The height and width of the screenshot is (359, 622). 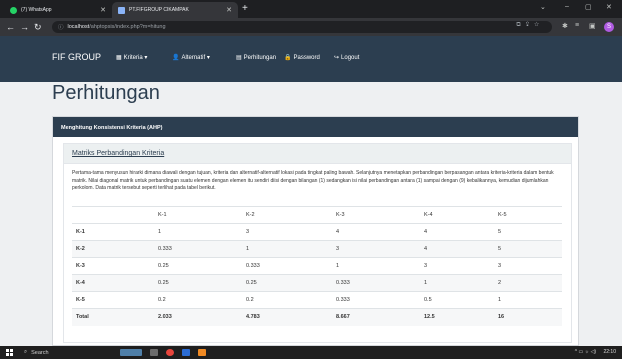 I want to click on tab-fifgroup: PT.FIFGROUP CIKAMPAK ✕, so click(x=175, y=10).